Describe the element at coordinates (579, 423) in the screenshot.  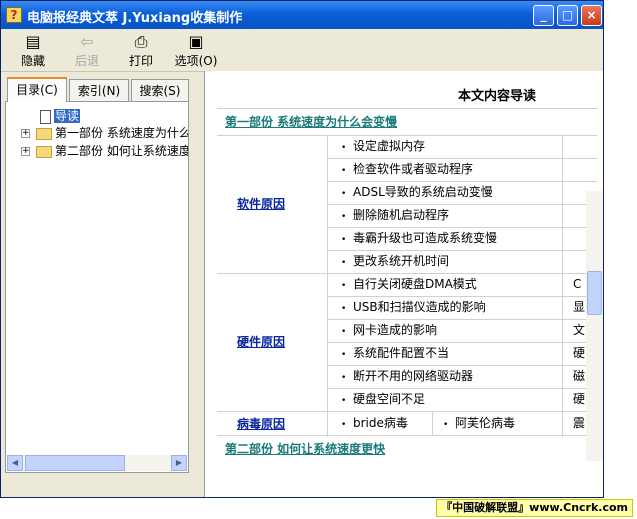
I see `cut-column-text: 震` at that location.